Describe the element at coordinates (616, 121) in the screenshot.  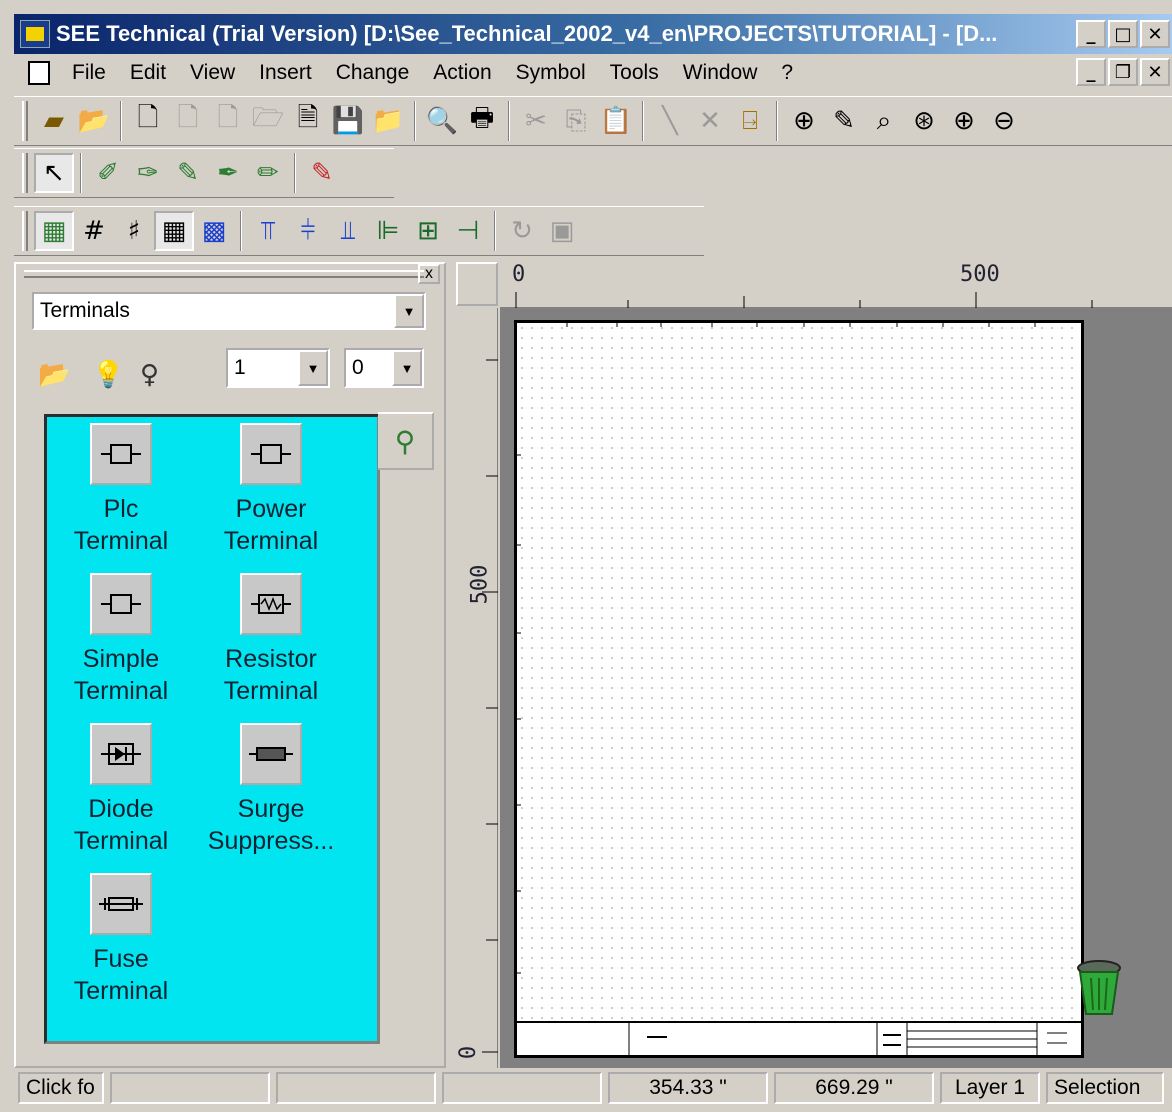
I see `paste-icon: 📋` at that location.